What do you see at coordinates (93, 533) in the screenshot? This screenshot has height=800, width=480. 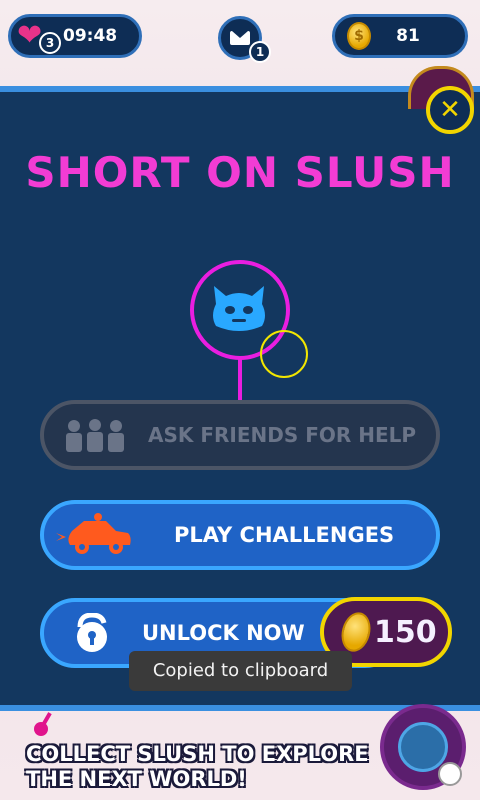 I see `car-icon` at bounding box center [93, 533].